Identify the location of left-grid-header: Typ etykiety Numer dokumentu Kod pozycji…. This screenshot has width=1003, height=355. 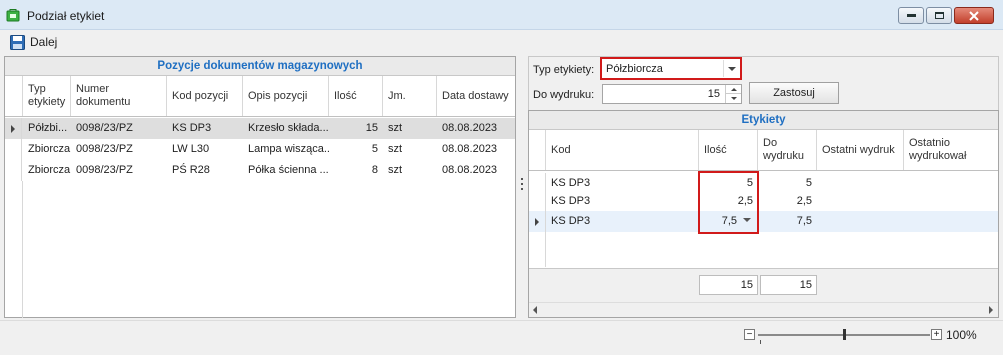
(260, 96).